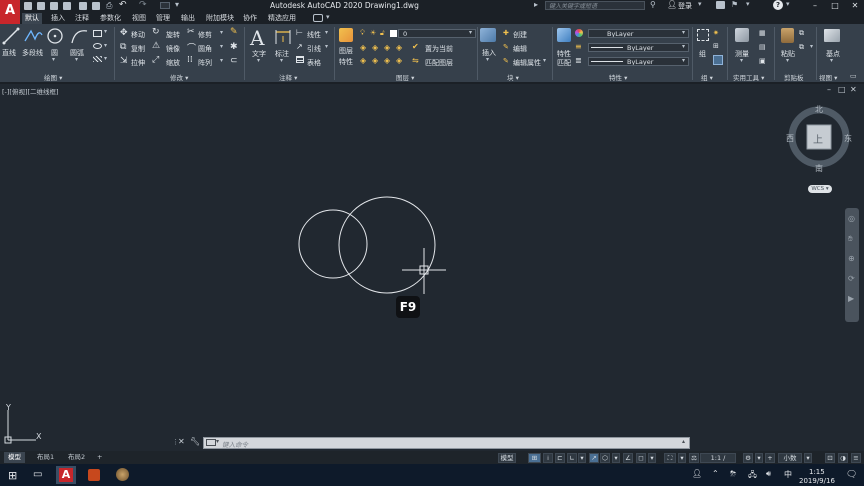 This screenshot has width=864, height=486. I want to click on units-dropdown: 小数, so click(790, 458).